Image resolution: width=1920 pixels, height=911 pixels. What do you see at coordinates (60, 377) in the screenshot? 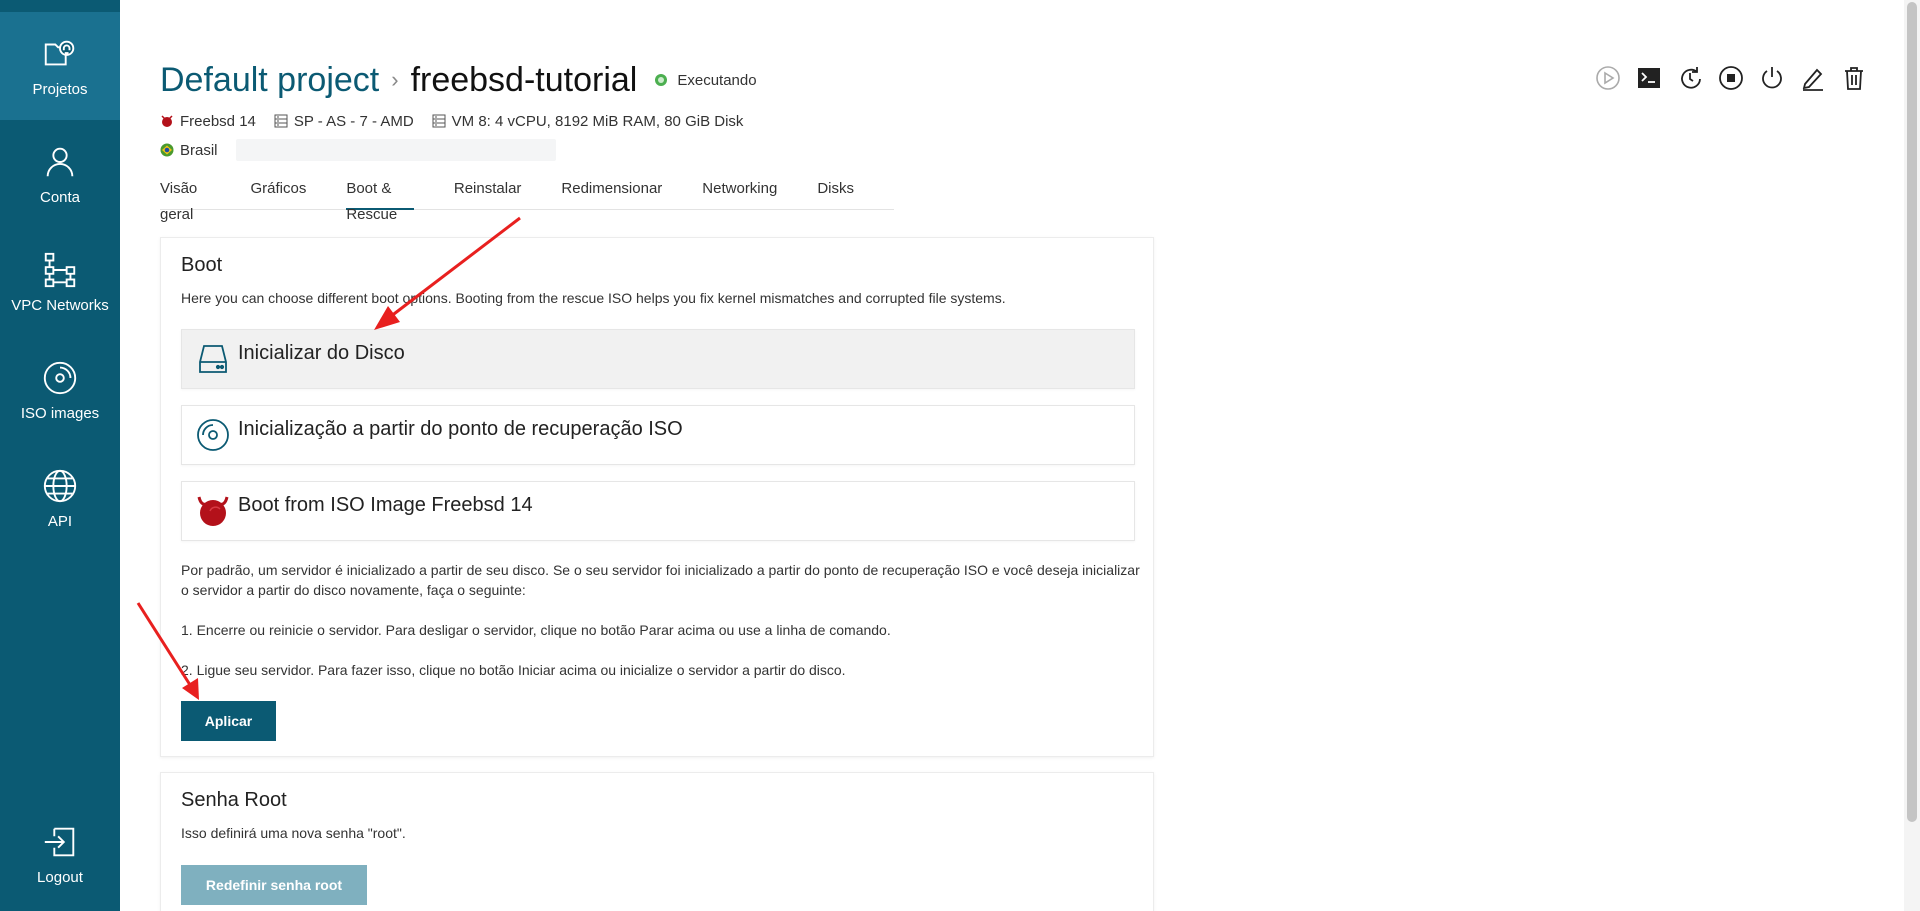
I see `disc-icon` at bounding box center [60, 377].